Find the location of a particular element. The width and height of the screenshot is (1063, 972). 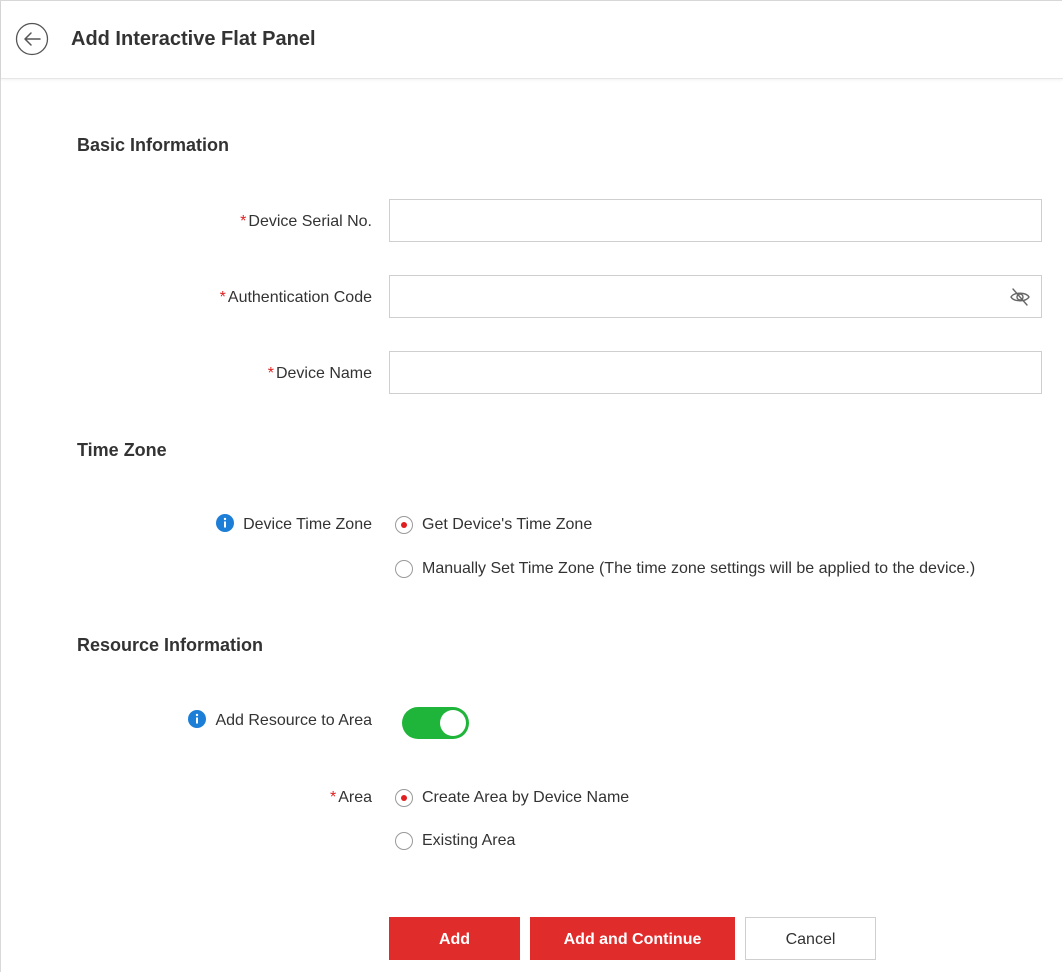

cancel-button: Cancel is located at coordinates (810, 938).